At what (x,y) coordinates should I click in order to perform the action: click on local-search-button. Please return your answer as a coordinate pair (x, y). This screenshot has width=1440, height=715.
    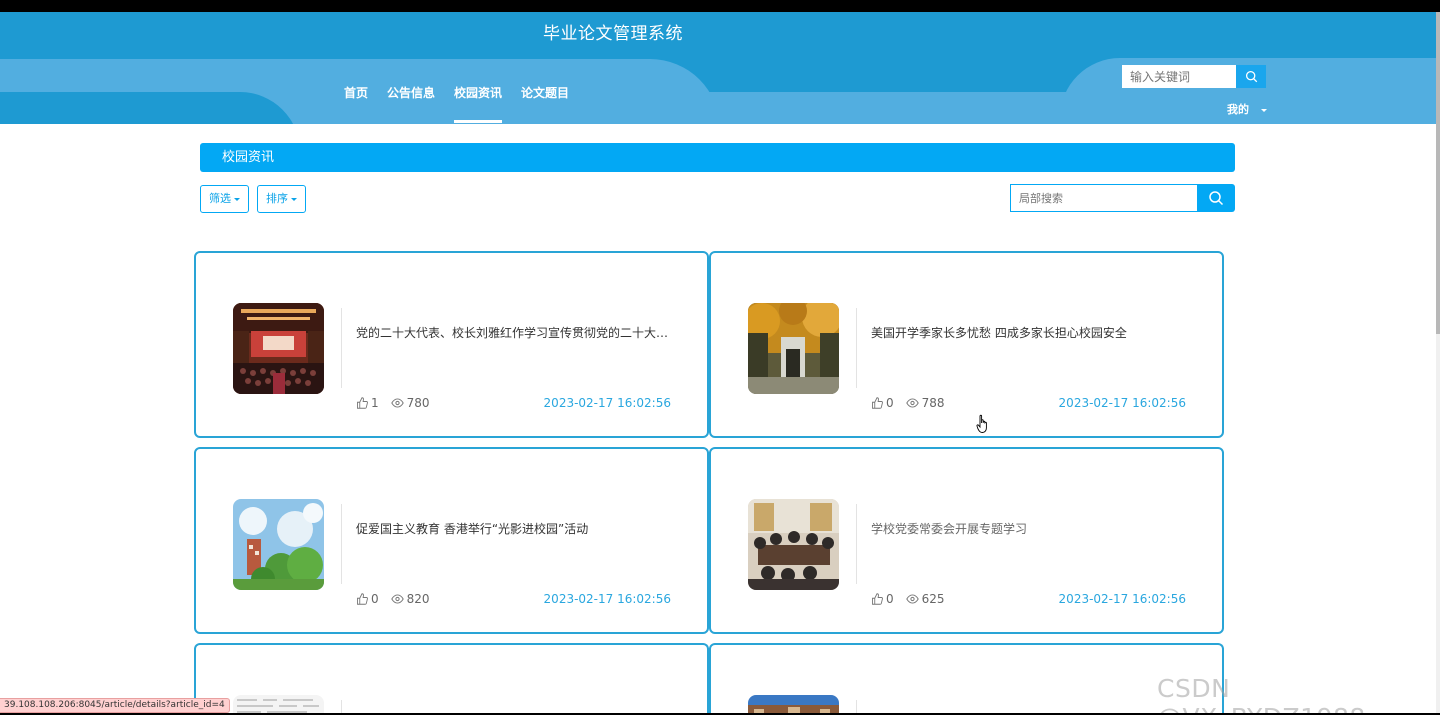
    Looking at the image, I should click on (1216, 198).